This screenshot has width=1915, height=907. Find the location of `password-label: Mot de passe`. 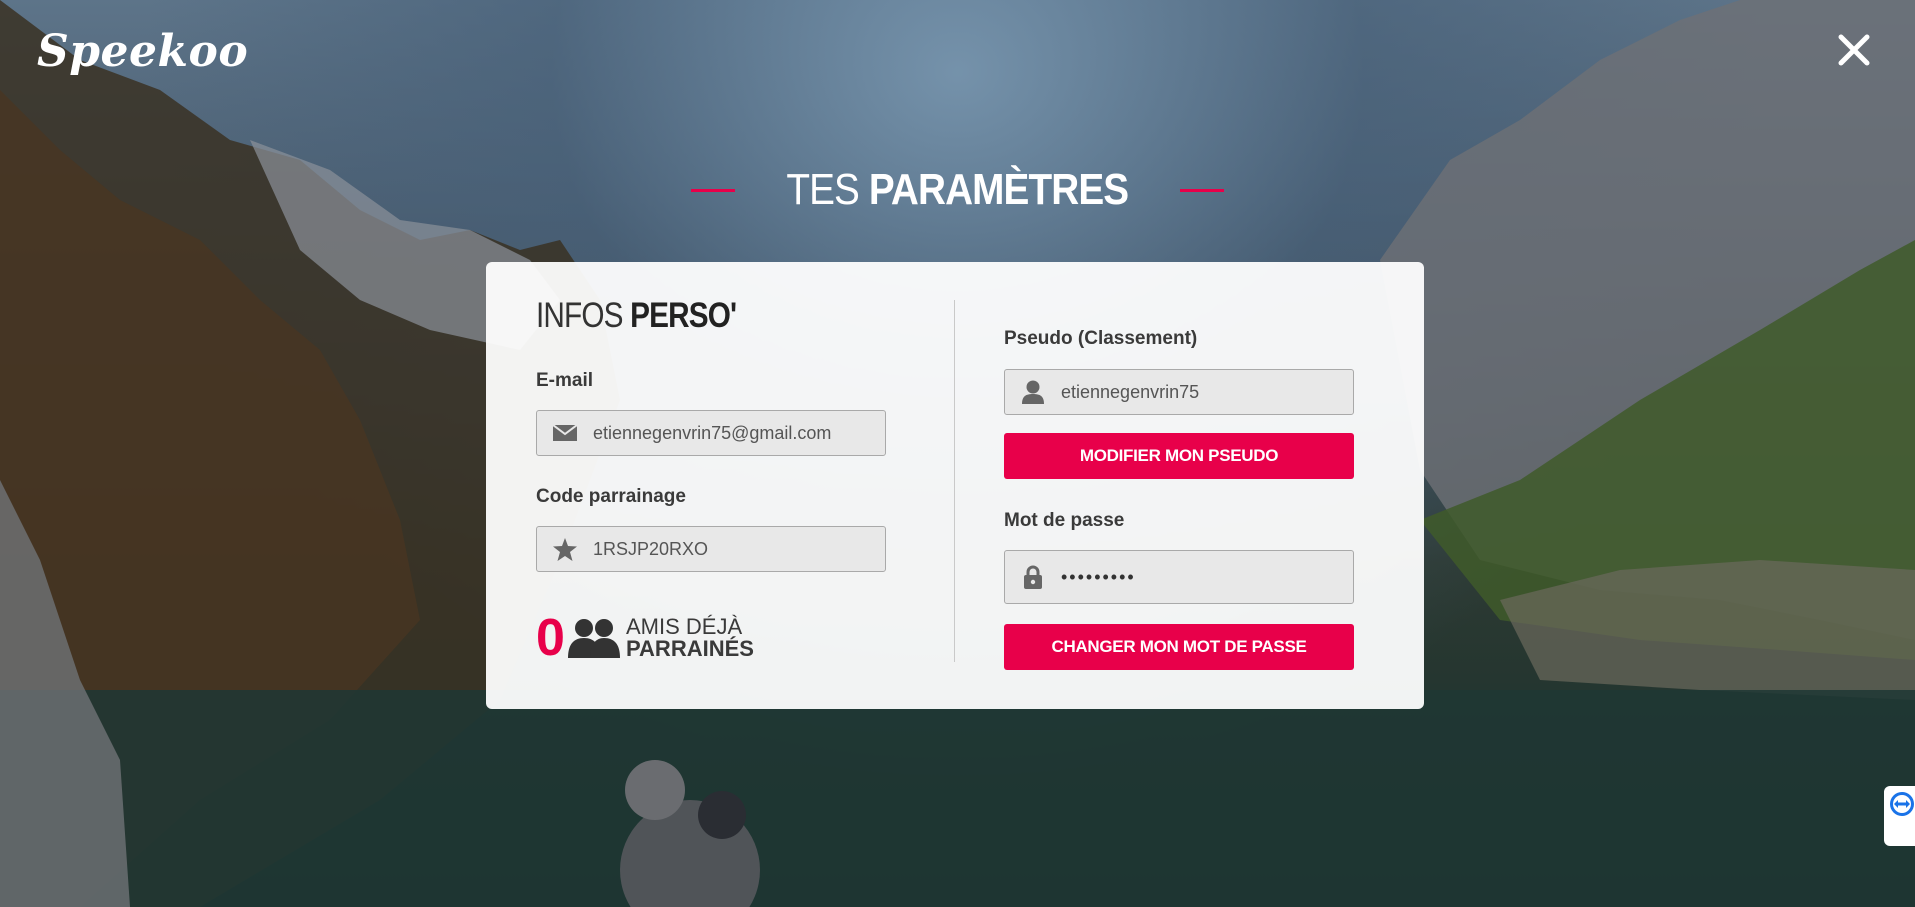

password-label: Mot de passe is located at coordinates (1064, 520).